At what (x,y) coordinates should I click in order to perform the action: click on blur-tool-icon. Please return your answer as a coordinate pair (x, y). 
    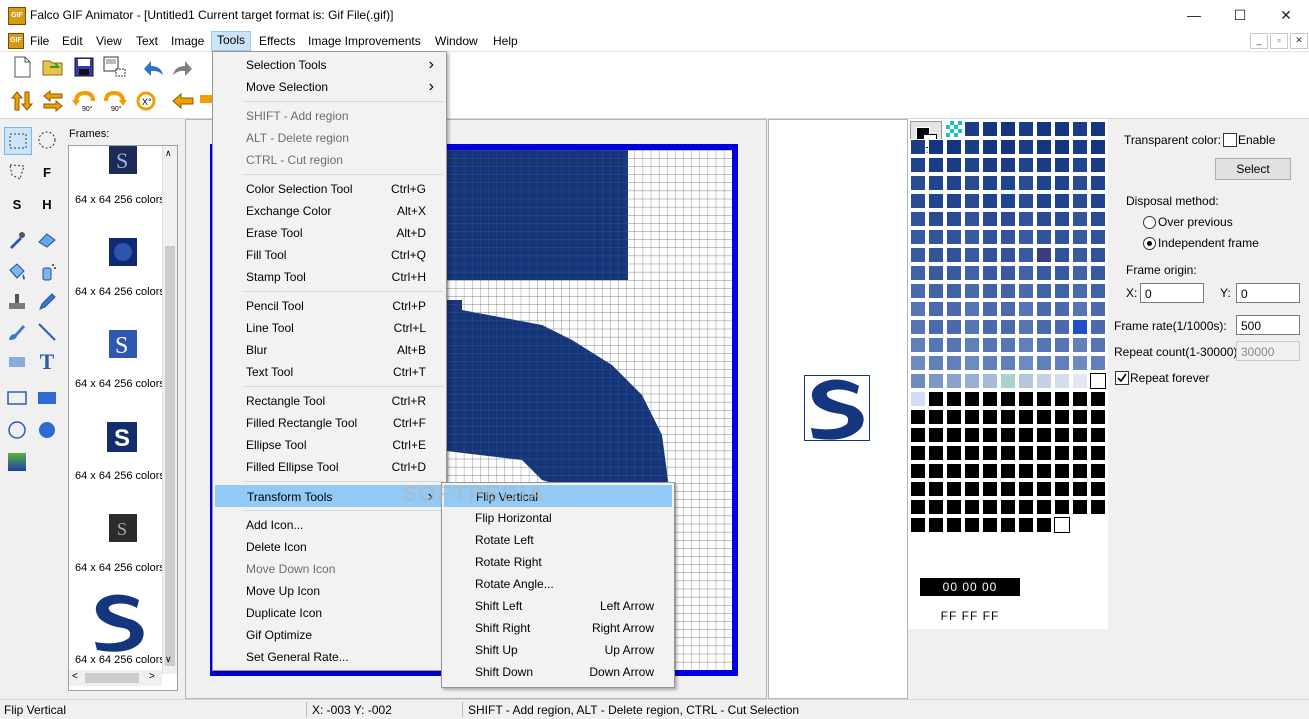
    Looking at the image, I should click on (17, 362).